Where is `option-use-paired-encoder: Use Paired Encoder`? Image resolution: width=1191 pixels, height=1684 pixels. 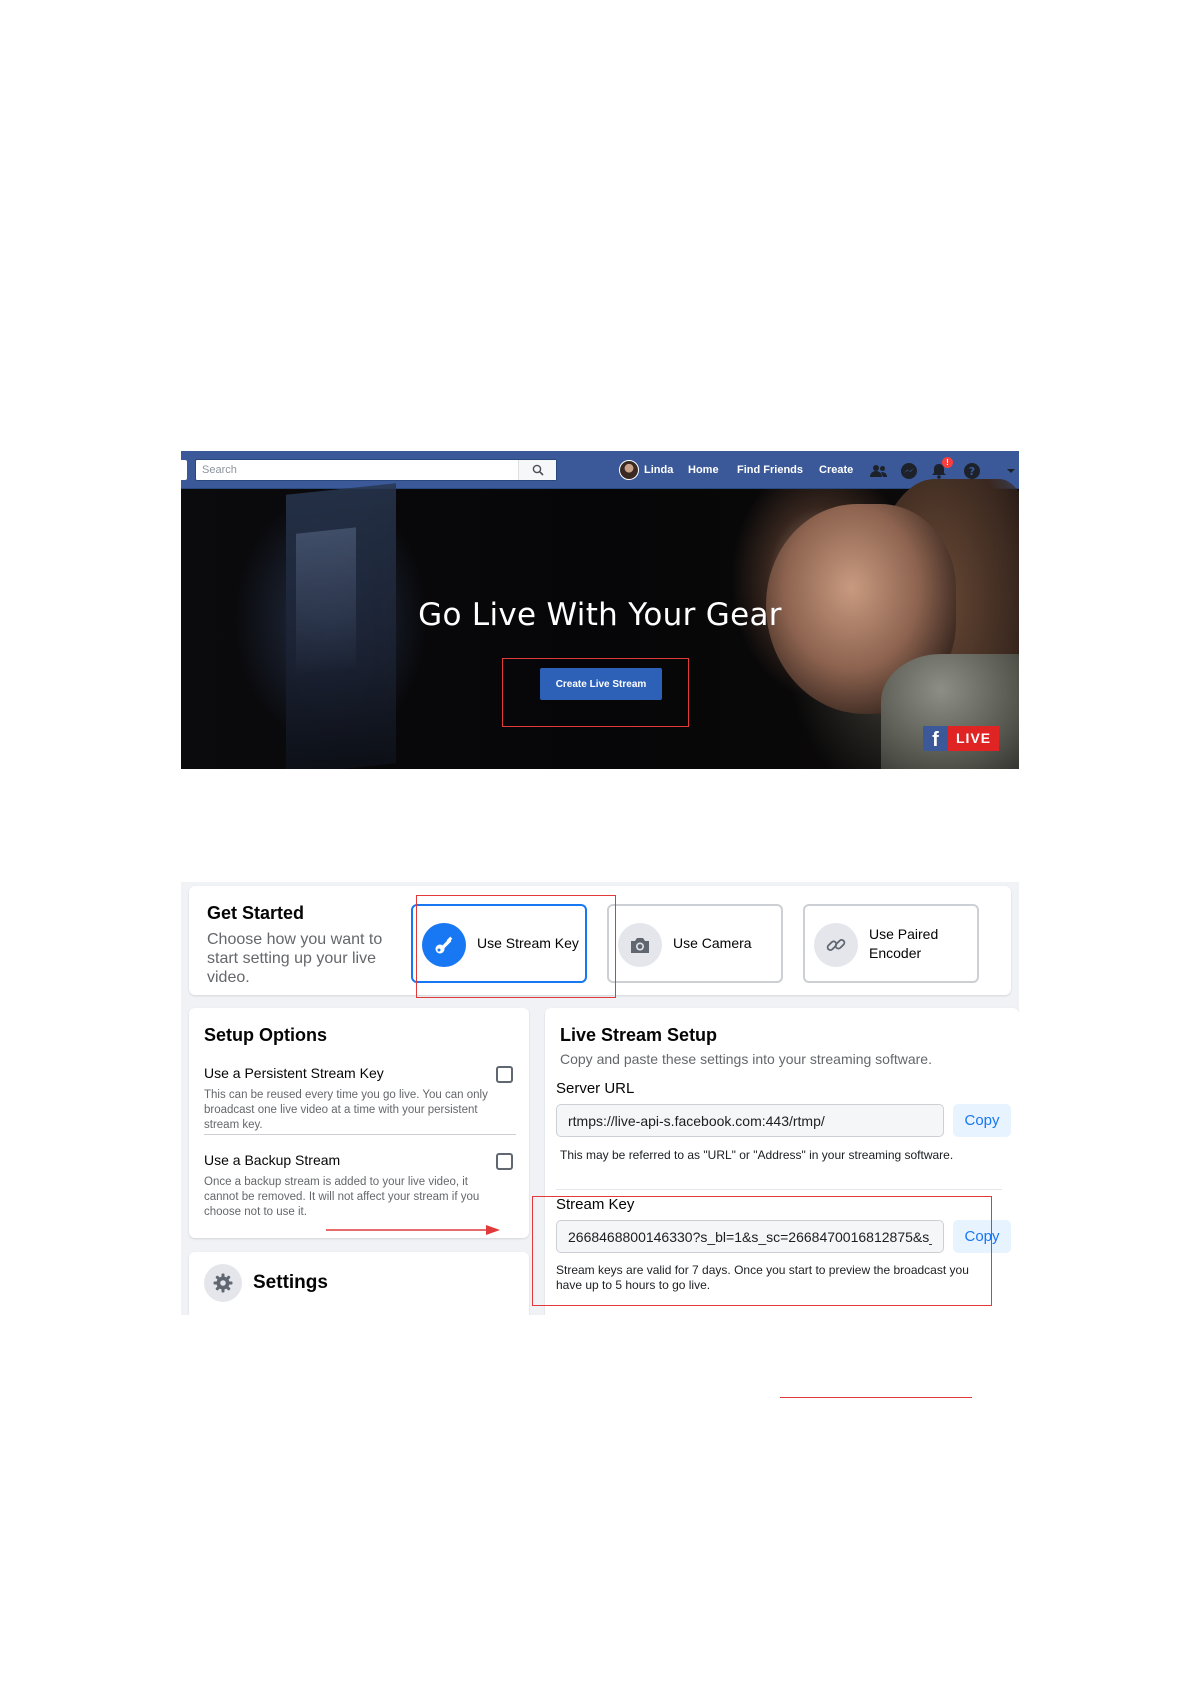 option-use-paired-encoder: Use Paired Encoder is located at coordinates (891, 943).